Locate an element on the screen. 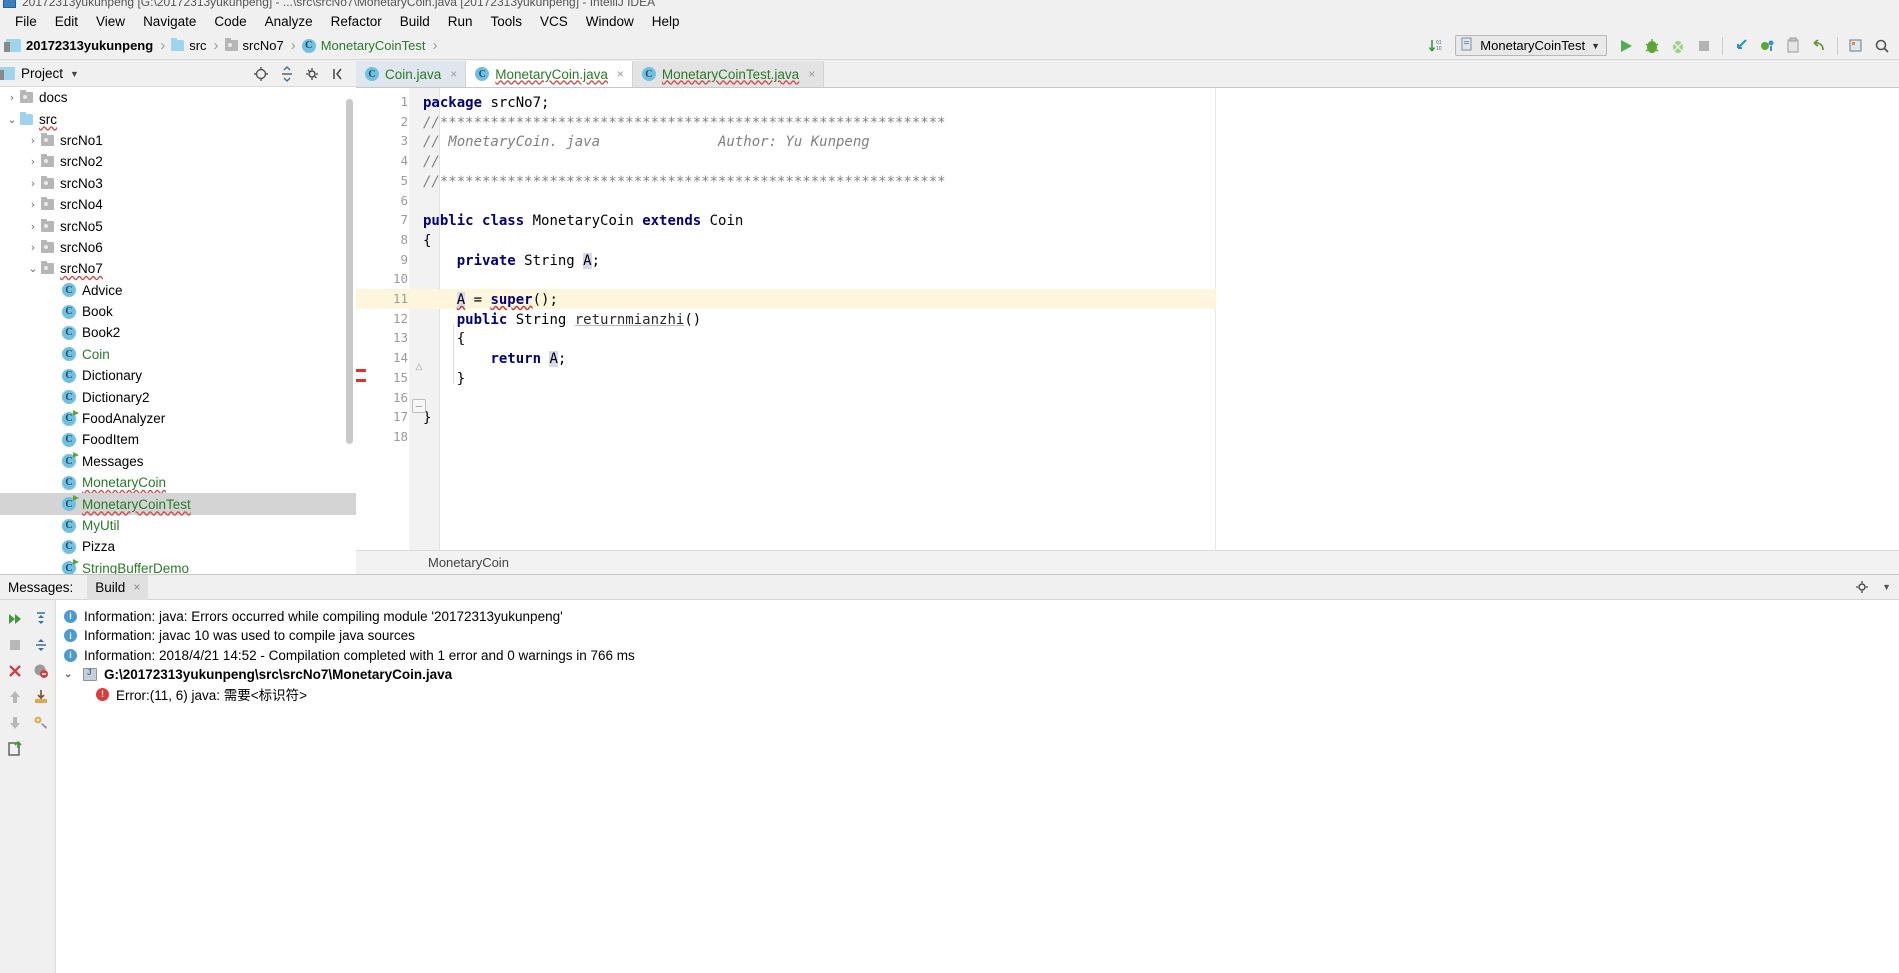 The image size is (1899, 973). message-row: ! Error:(11, 6) java: 需要<标识符> is located at coordinates (201, 694).